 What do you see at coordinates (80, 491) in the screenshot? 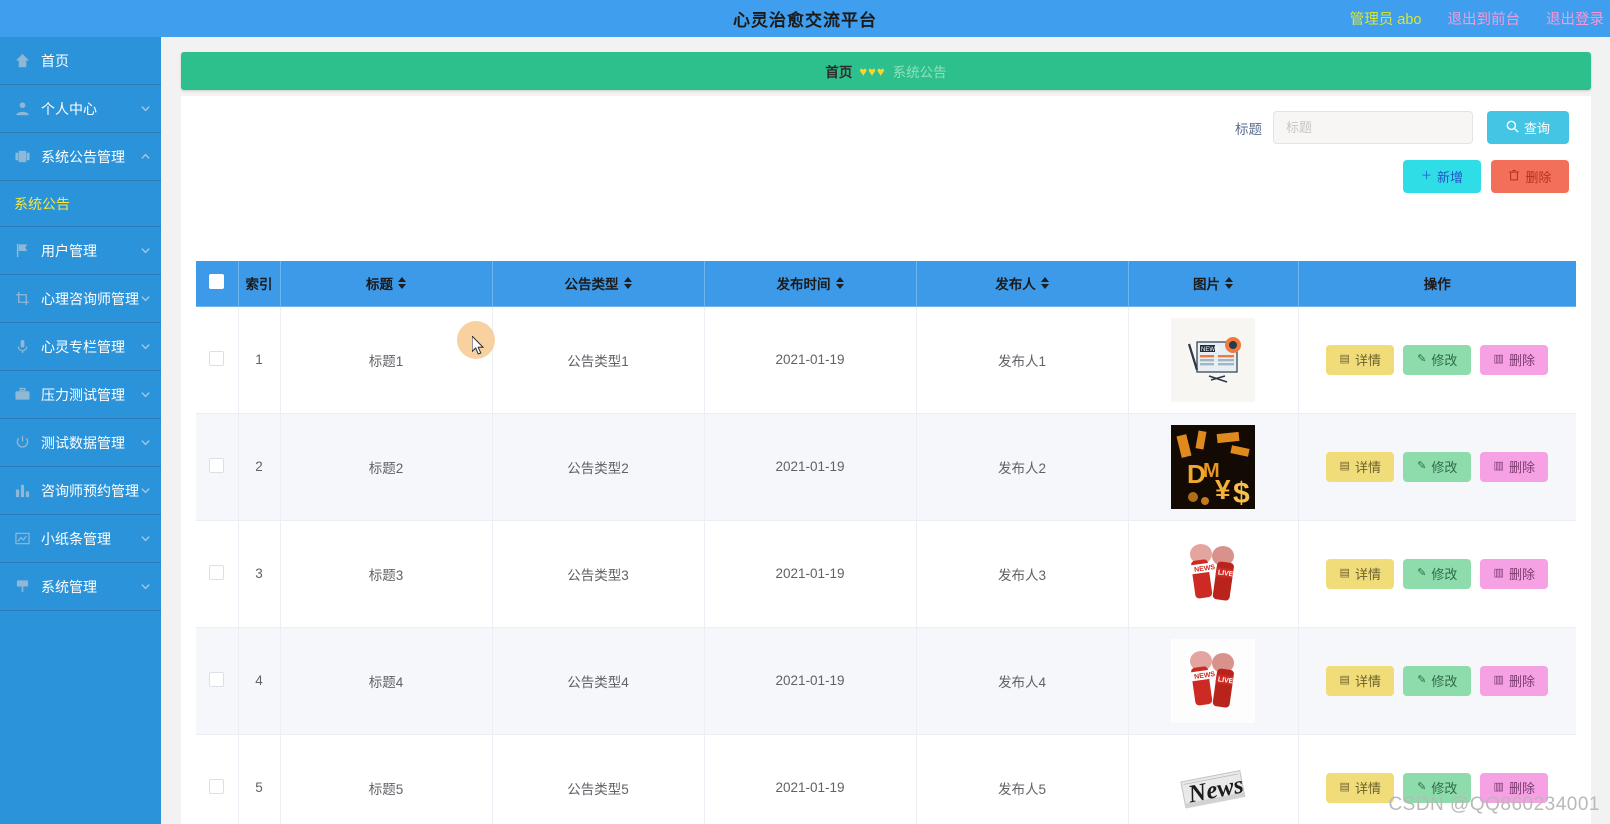
I see `sidebar-item-appointment-management: 咨询师预约管理` at bounding box center [80, 491].